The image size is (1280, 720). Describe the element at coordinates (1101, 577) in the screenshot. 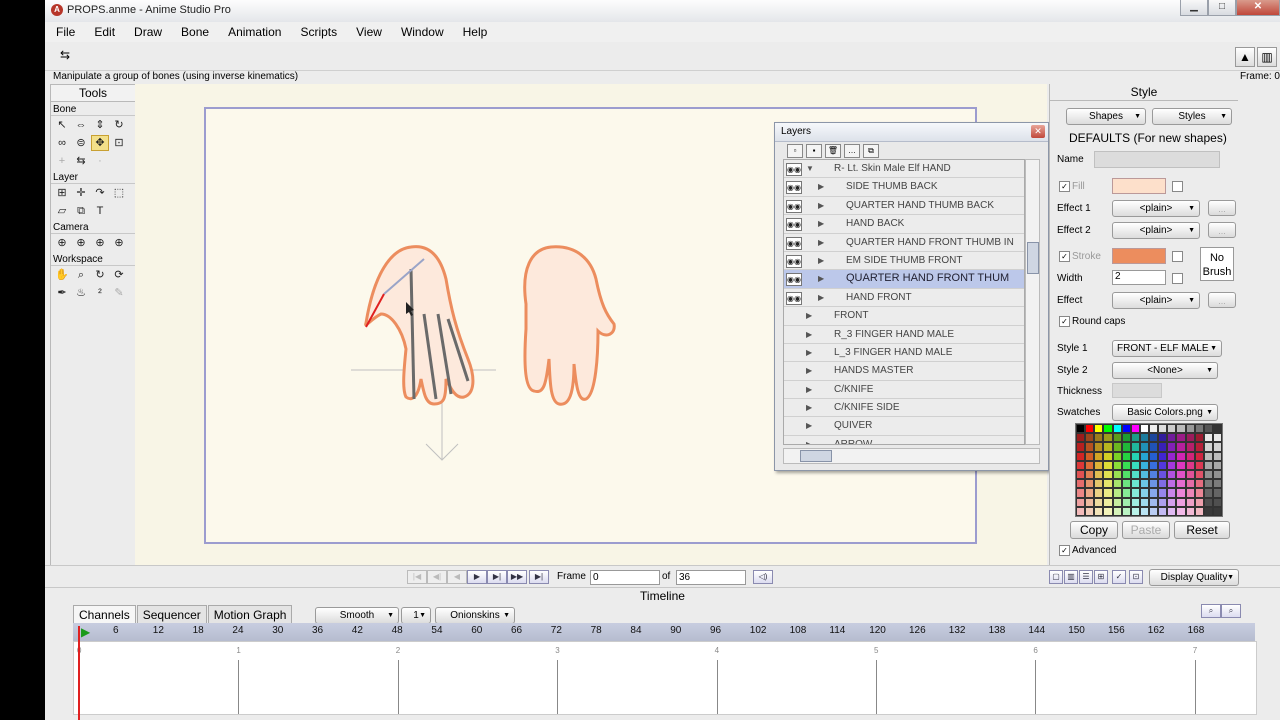

I see `view-quad-icon: ⊞` at that location.